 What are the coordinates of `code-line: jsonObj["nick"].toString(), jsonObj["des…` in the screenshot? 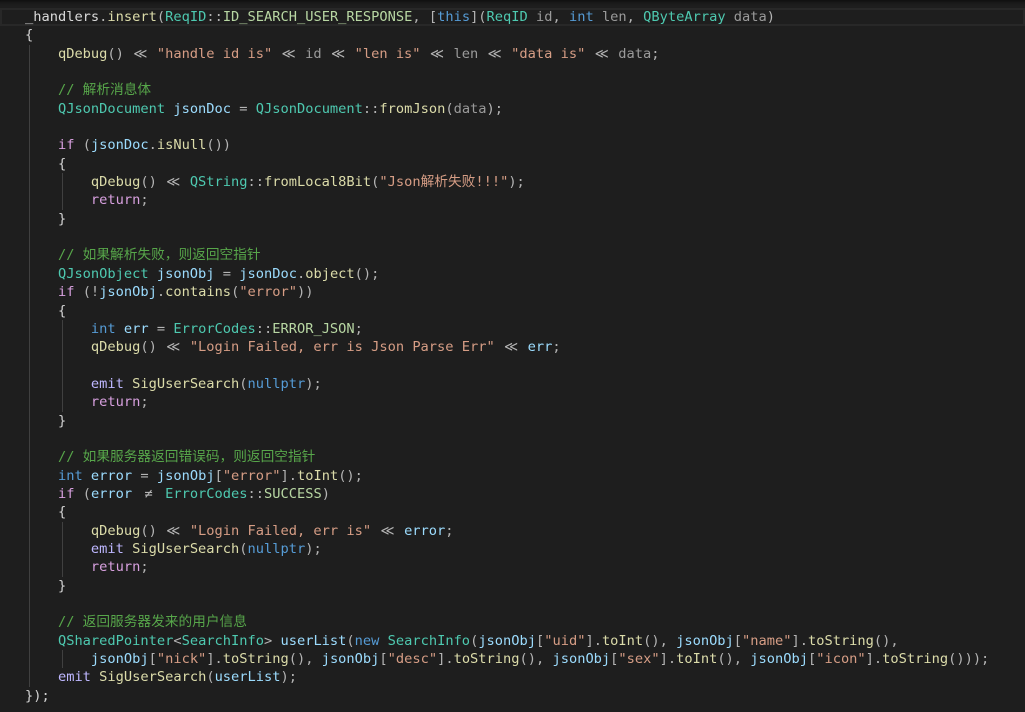 It's located at (512, 659).